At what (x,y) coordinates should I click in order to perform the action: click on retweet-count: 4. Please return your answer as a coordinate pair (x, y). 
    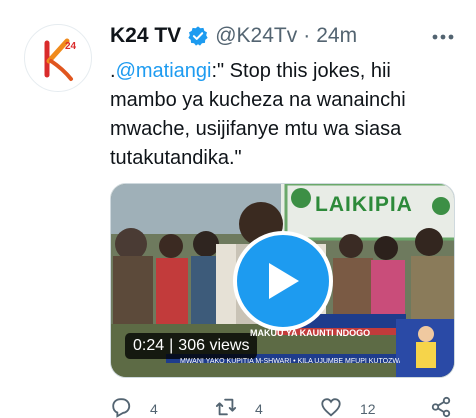
    Looking at the image, I should click on (259, 409).